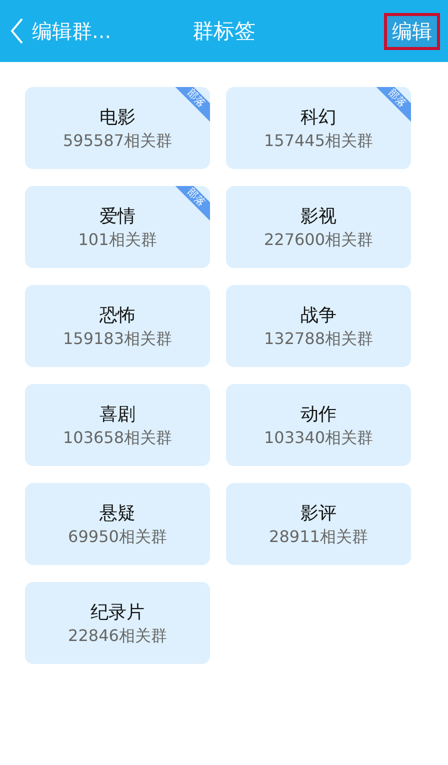 The height and width of the screenshot is (765, 448). Describe the element at coordinates (319, 438) in the screenshot. I see `group-count: 103340相关群` at that location.